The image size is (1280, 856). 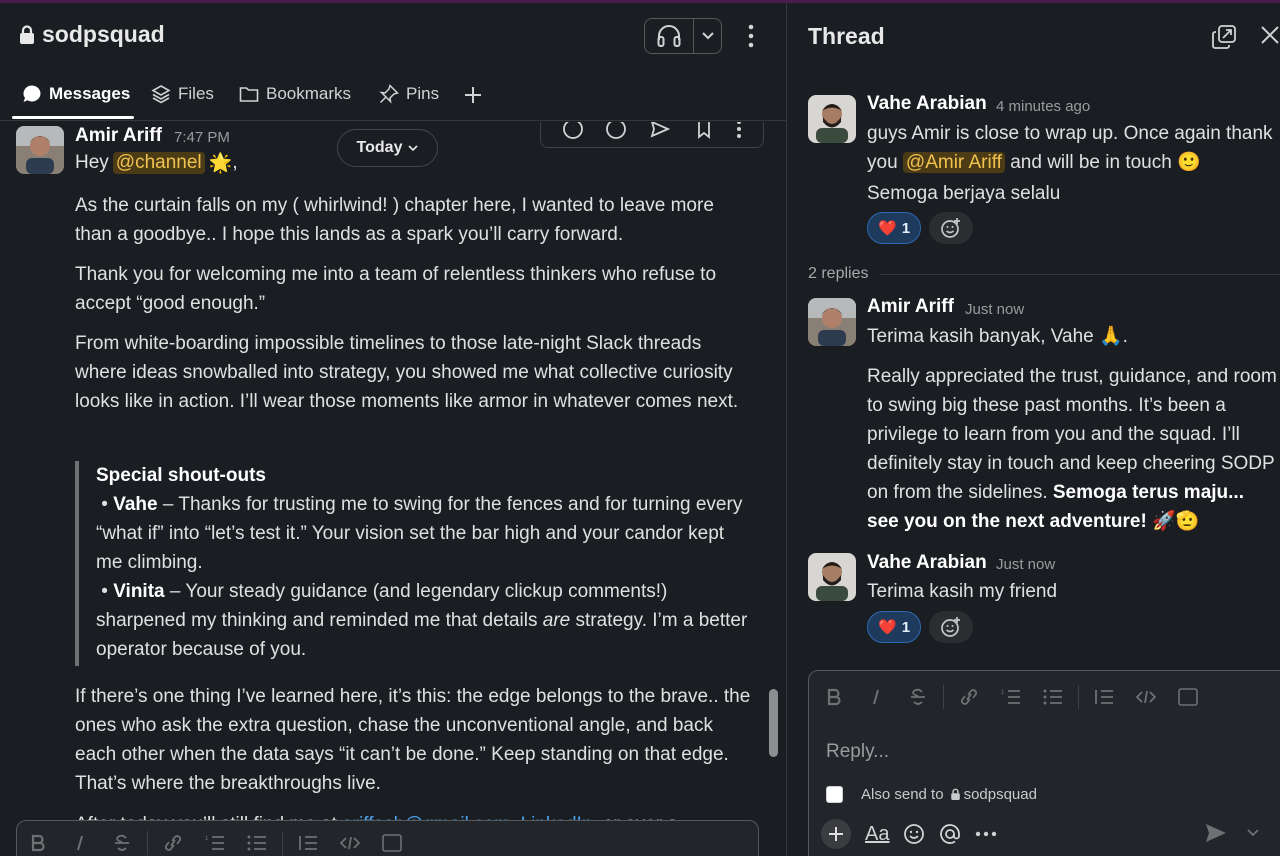 What do you see at coordinates (1216, 833) in the screenshot?
I see `send-icon` at bounding box center [1216, 833].